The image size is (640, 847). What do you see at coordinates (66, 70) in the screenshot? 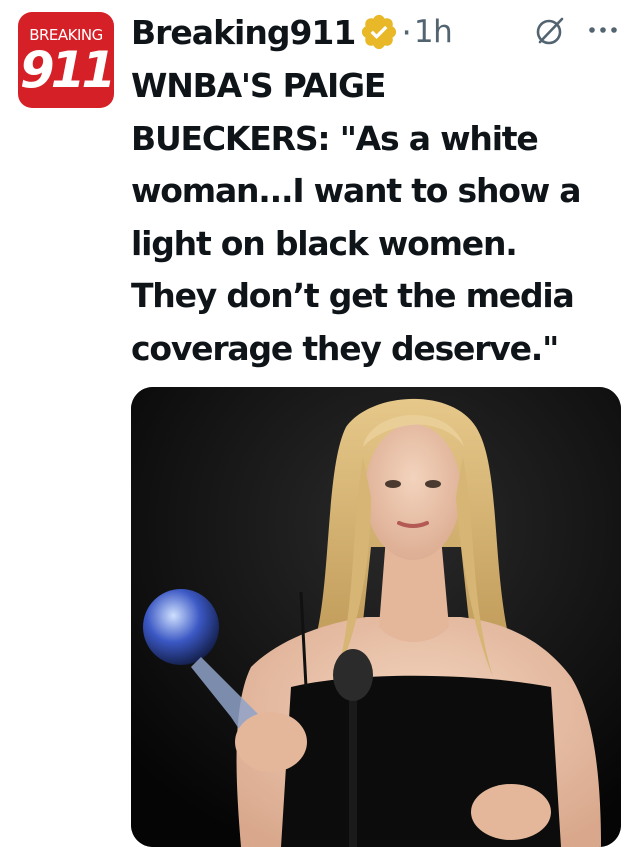
I see `avatar-brand-num: 911` at bounding box center [66, 70].